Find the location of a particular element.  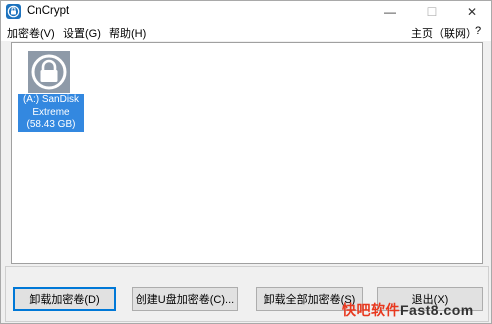

app-lock-icon is located at coordinates (13, 11).